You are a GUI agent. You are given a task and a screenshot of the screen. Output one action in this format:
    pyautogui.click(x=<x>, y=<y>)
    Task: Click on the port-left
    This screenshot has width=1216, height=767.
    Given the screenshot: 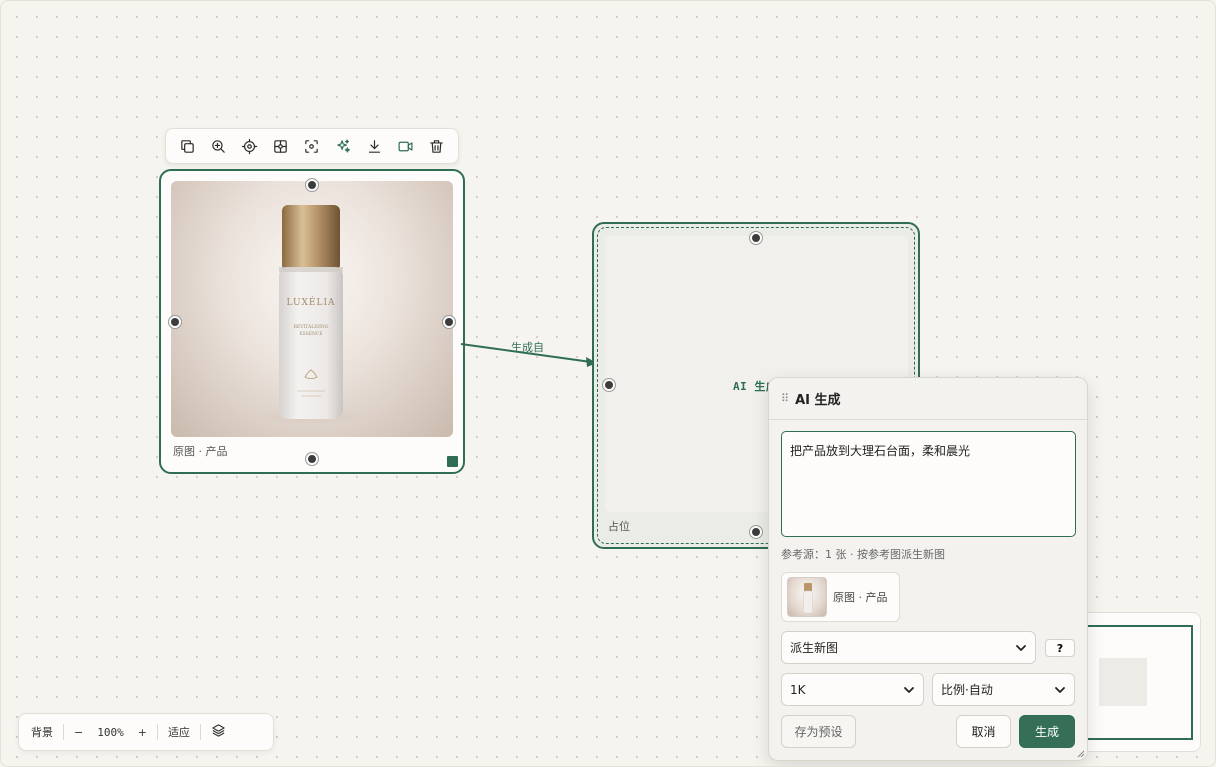 What is the action you would take?
    pyautogui.click(x=609, y=385)
    